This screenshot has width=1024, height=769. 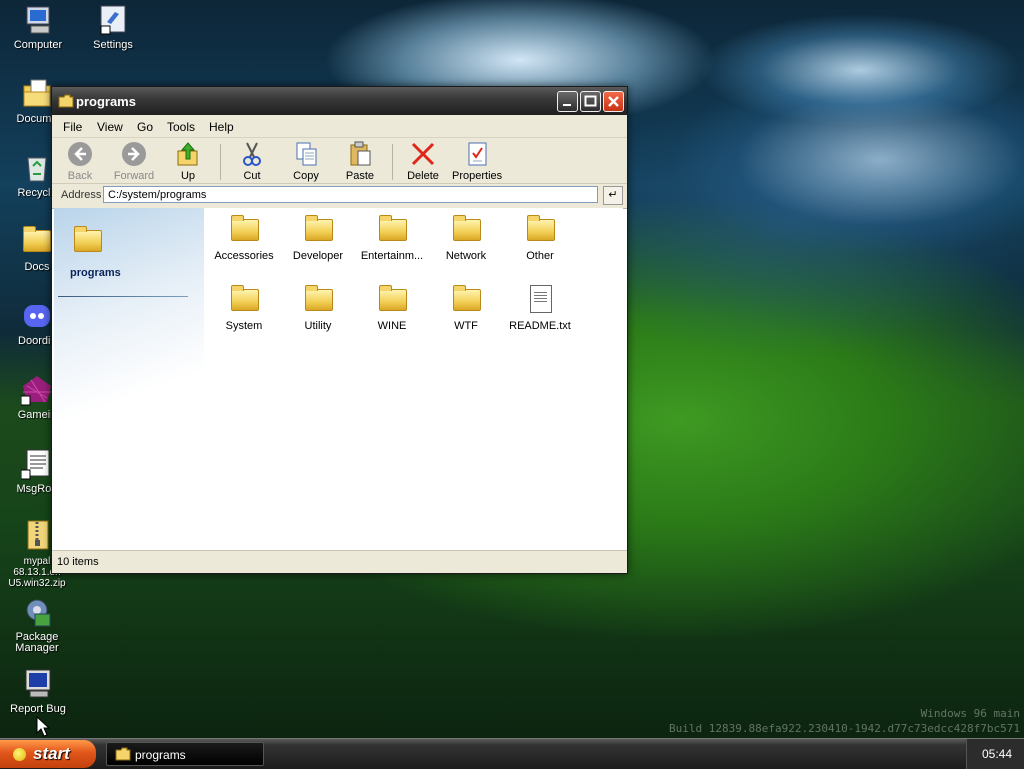 What do you see at coordinates (423, 154) in the screenshot?
I see `delete-x-icon` at bounding box center [423, 154].